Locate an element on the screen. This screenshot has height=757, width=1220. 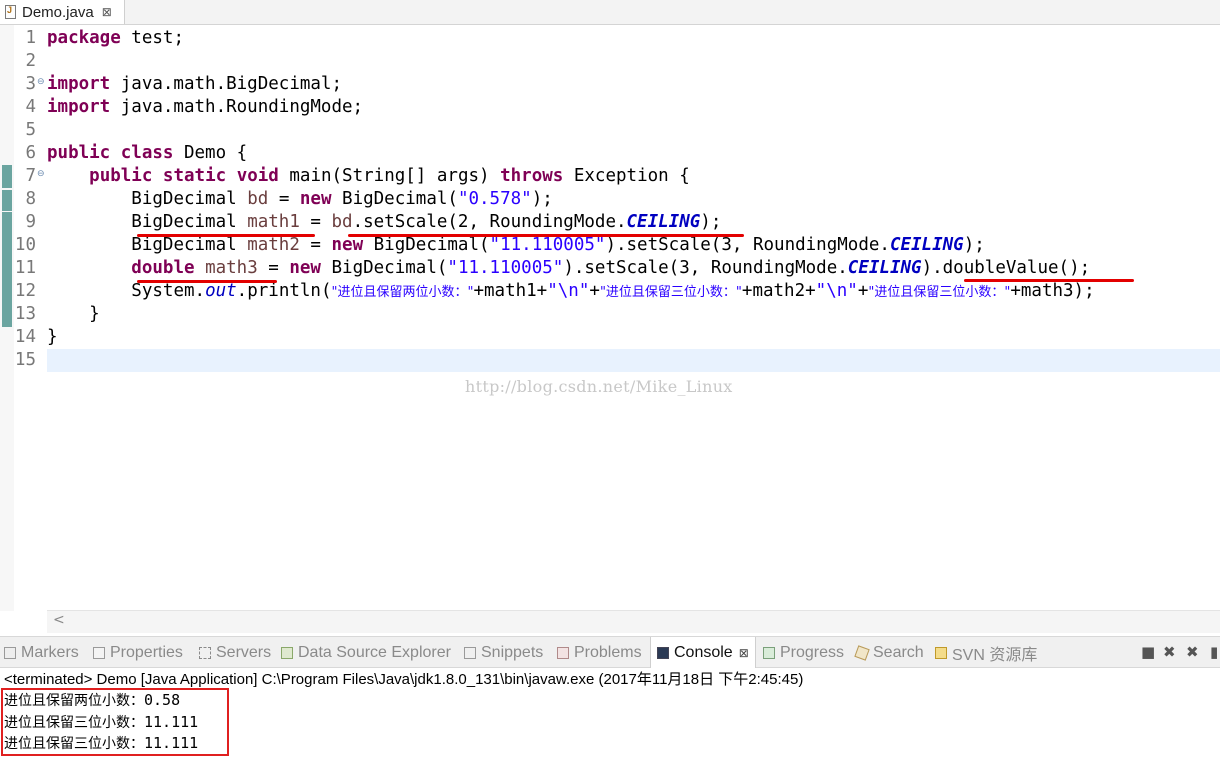
enum-constant: CEILING is located at coordinates (926, 245).